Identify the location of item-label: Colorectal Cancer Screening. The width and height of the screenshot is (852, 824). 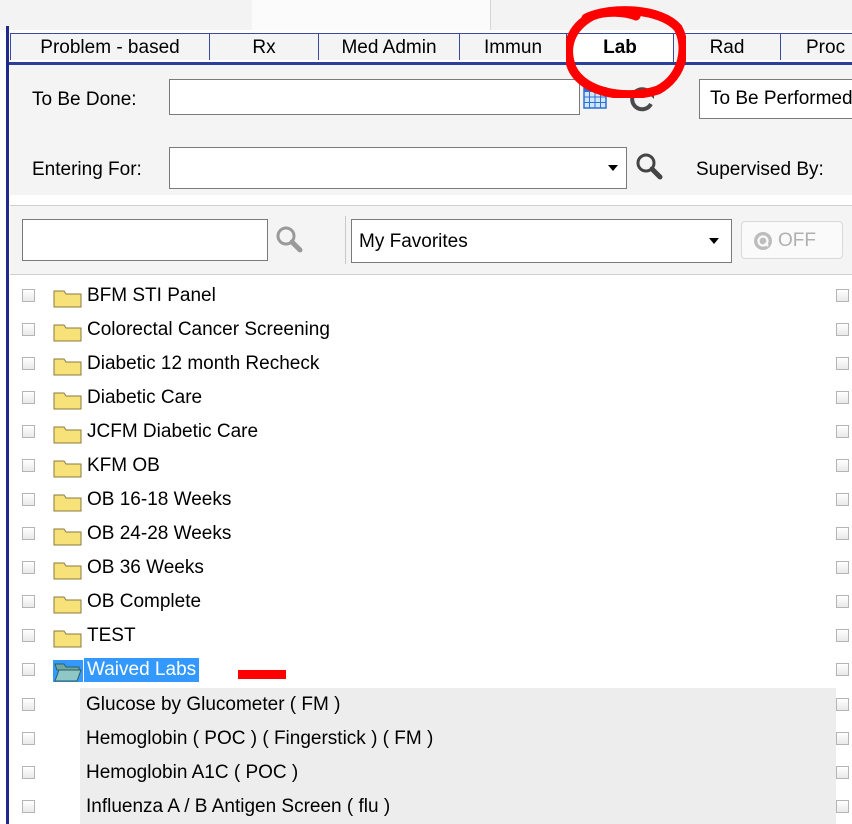
(208, 330).